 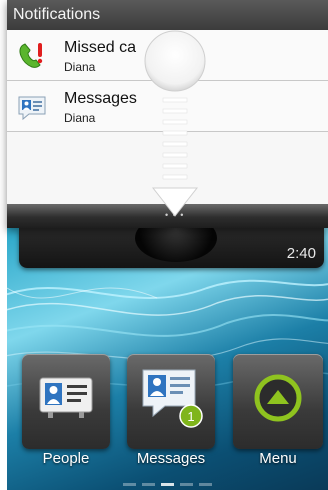 I want to click on swipe-down-hint-icon, so click(x=175, y=123).